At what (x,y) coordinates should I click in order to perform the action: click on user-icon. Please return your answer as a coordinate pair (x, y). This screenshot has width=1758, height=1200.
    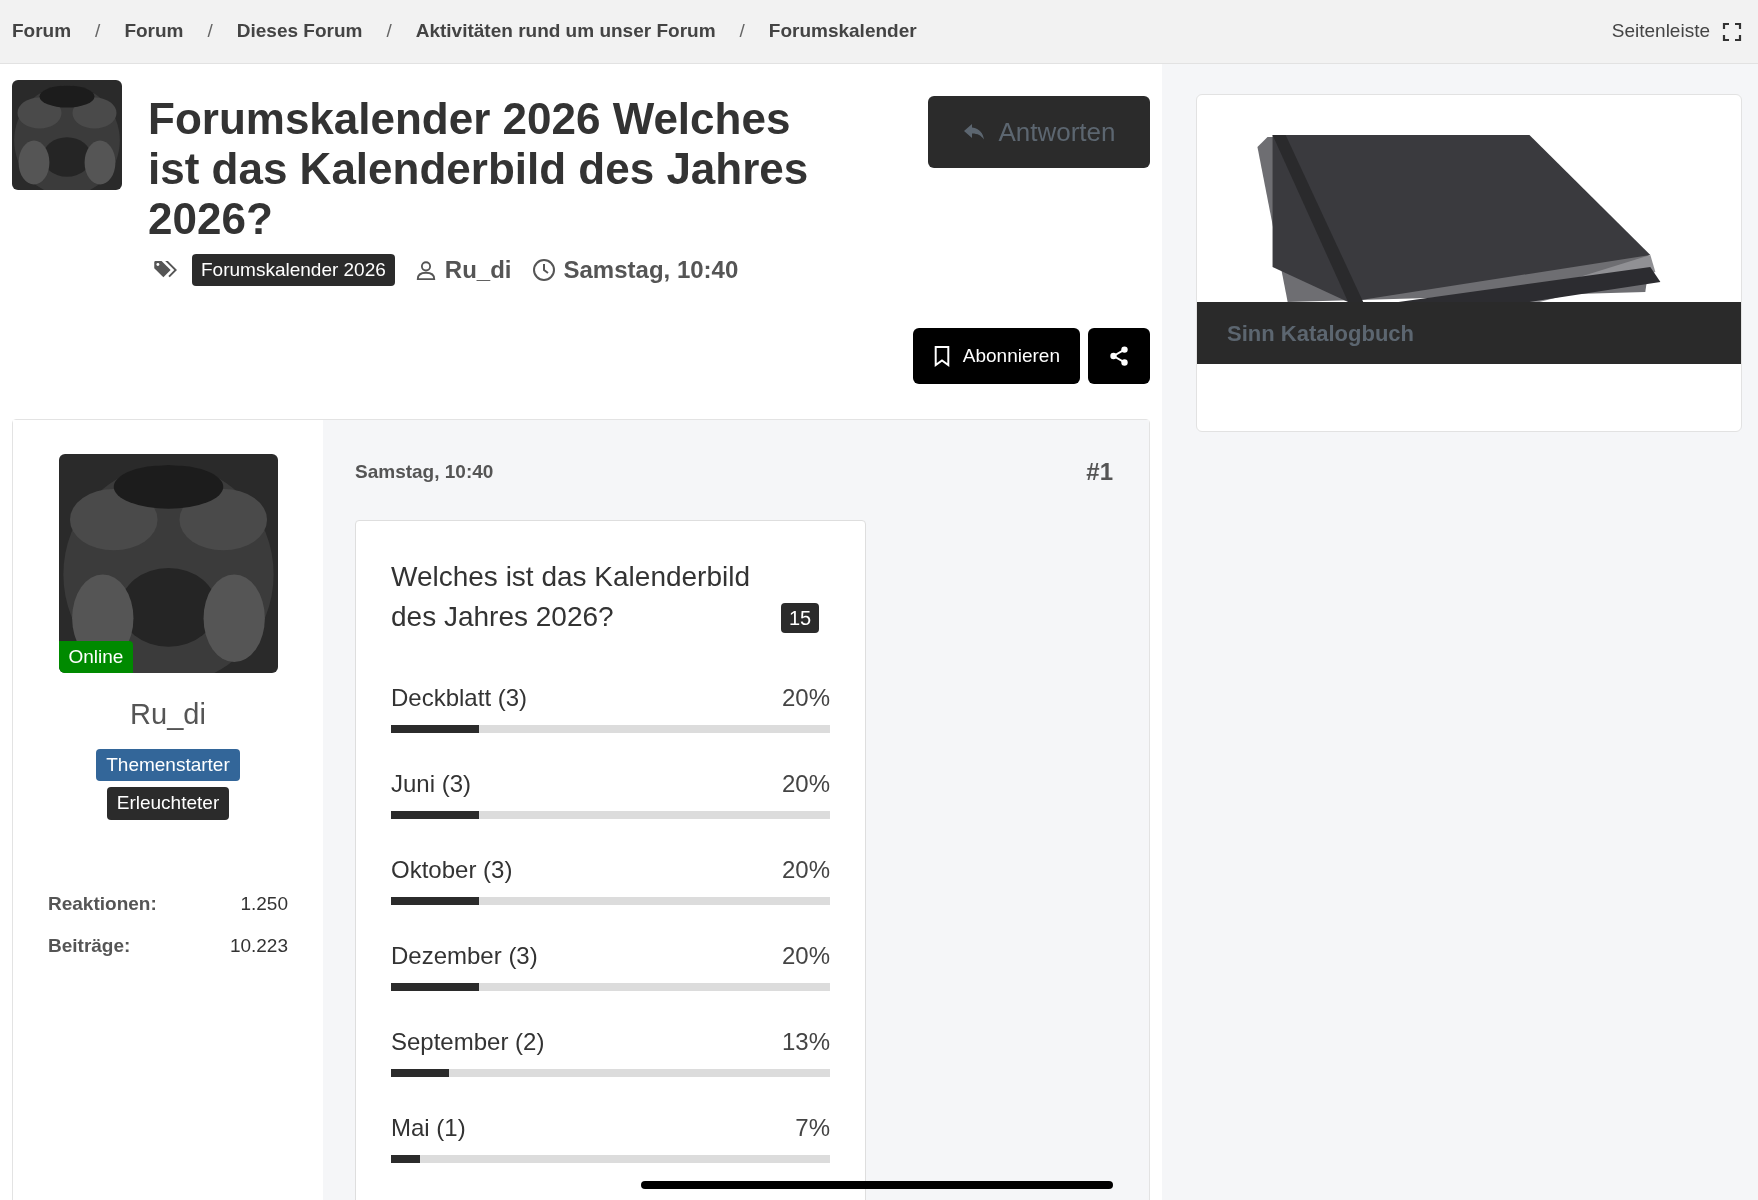
    Looking at the image, I should click on (425, 270).